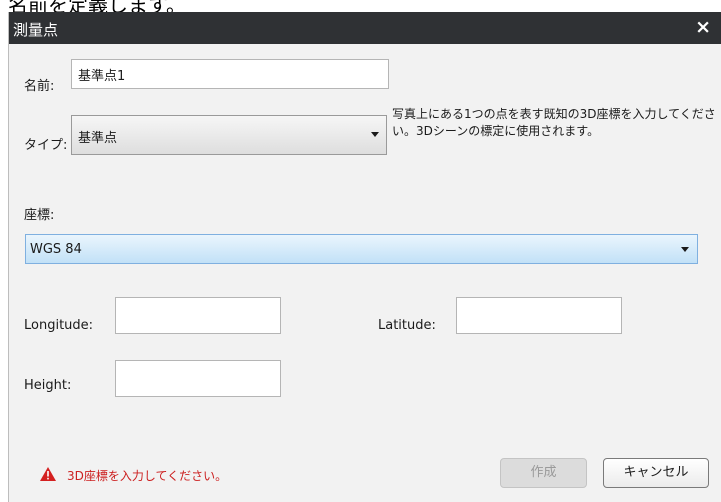 The image size is (721, 502). What do you see at coordinates (56, 249) in the screenshot?
I see `crs-select-value: WGS 84` at bounding box center [56, 249].